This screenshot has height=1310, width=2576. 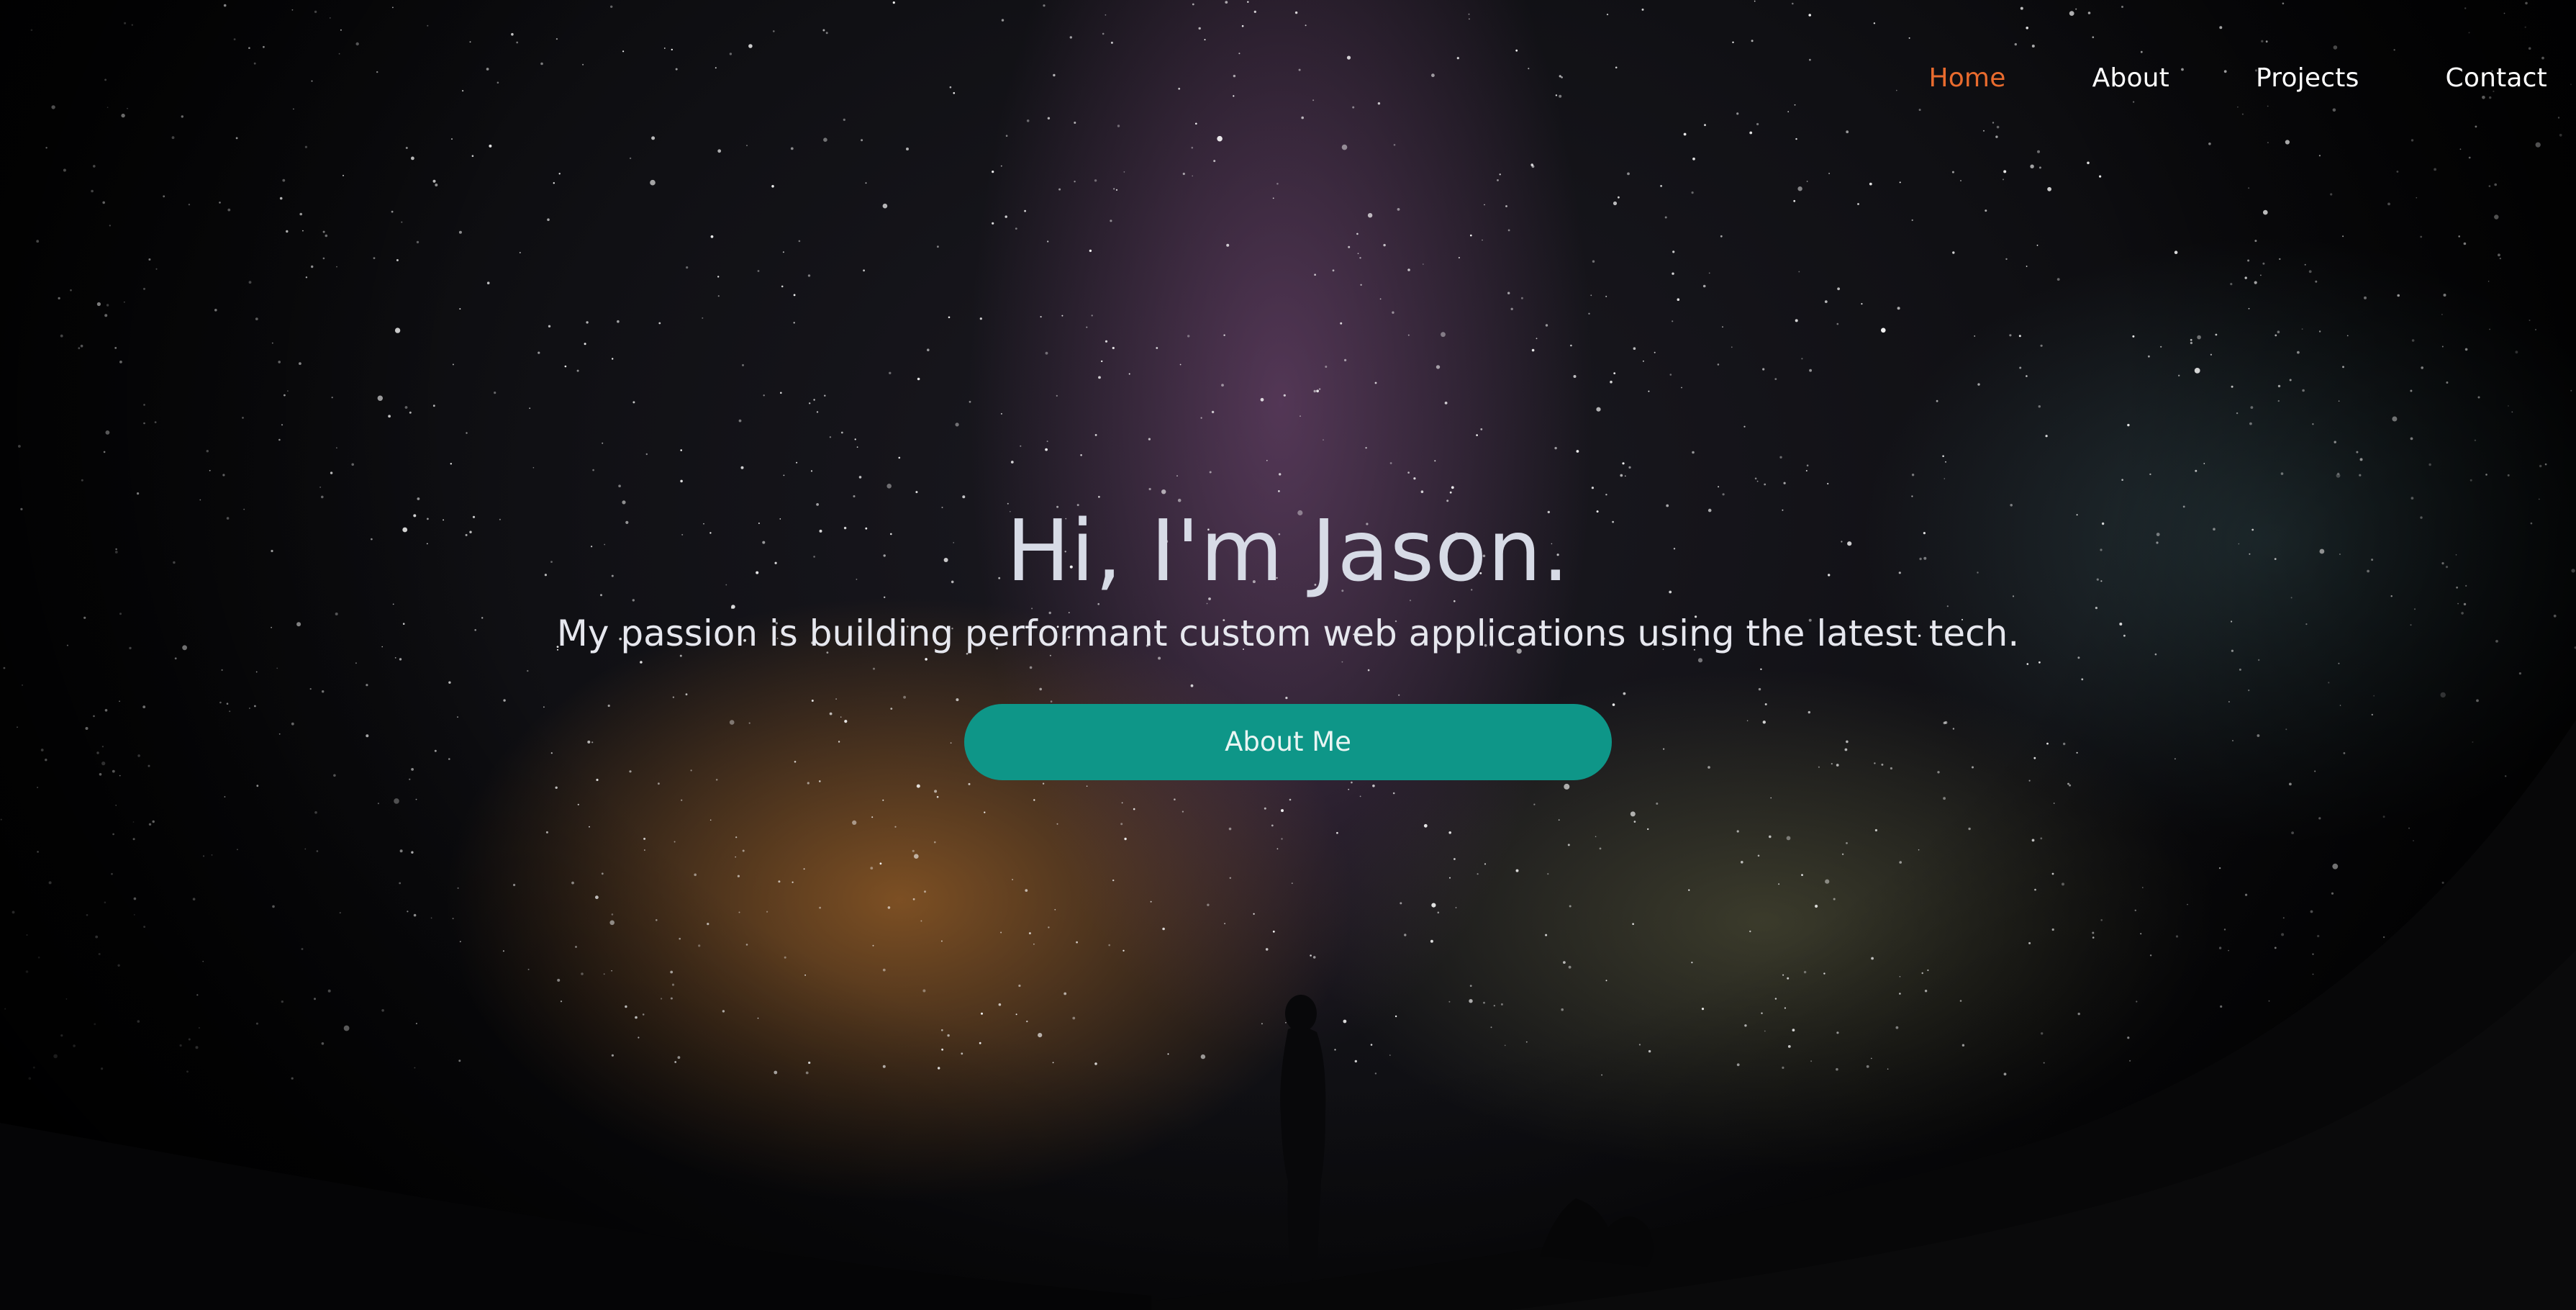 What do you see at coordinates (2475, 78) in the screenshot?
I see `nav-link-contact: Contact` at bounding box center [2475, 78].